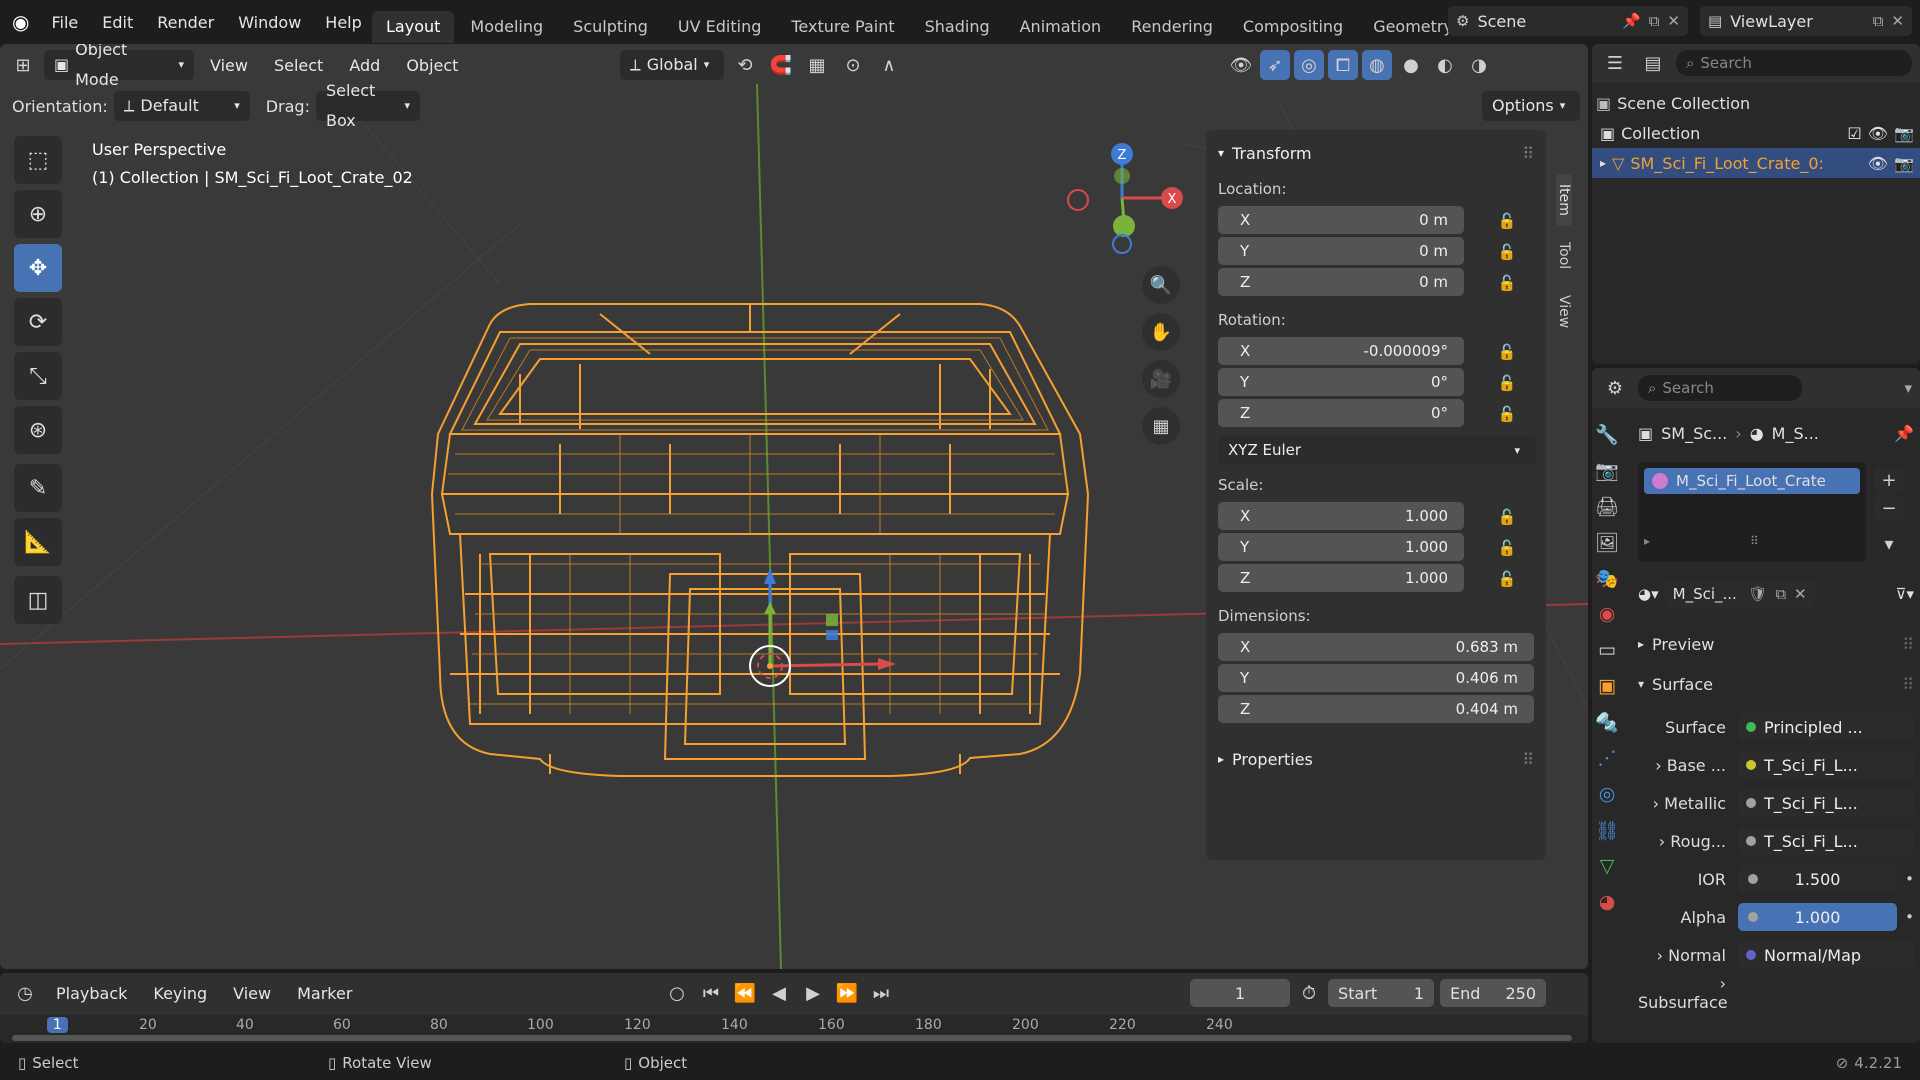 The image size is (1920, 1080). What do you see at coordinates (1688, 803) in the screenshot?
I see `surface-input-label: › Metallic` at bounding box center [1688, 803].